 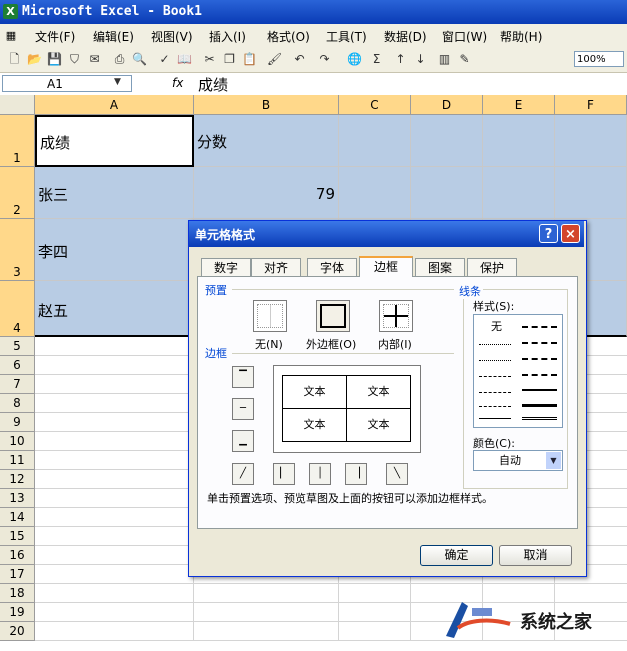 What do you see at coordinates (464, 59) in the screenshot?
I see `drawing-icon: ✎` at bounding box center [464, 59].